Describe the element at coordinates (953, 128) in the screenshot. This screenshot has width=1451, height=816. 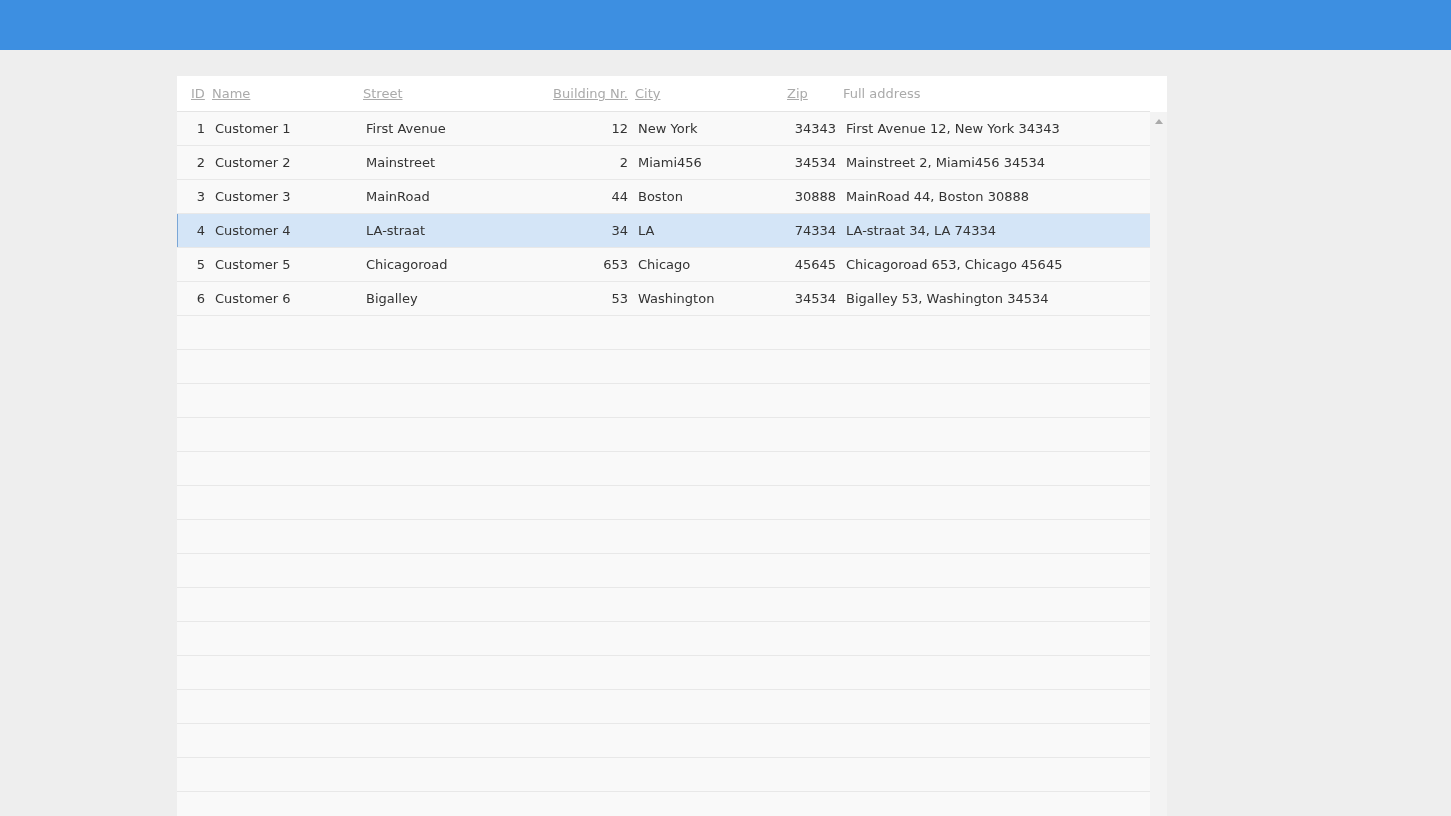
I see `table-cell-text: First Avenue 12, New York 34343` at that location.